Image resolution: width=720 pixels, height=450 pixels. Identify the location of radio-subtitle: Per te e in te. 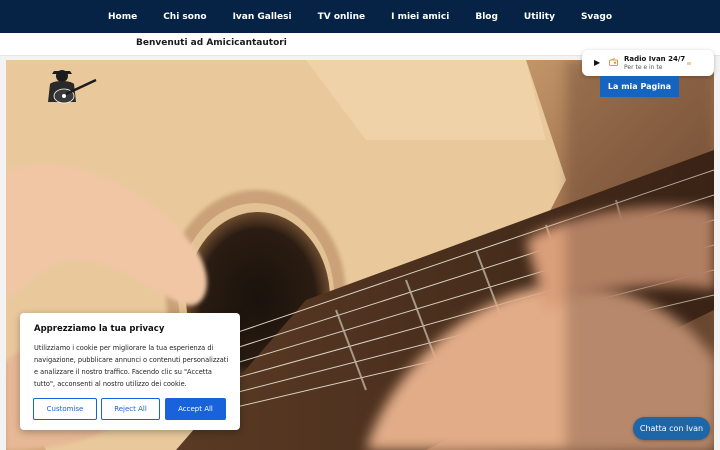
(643, 67).